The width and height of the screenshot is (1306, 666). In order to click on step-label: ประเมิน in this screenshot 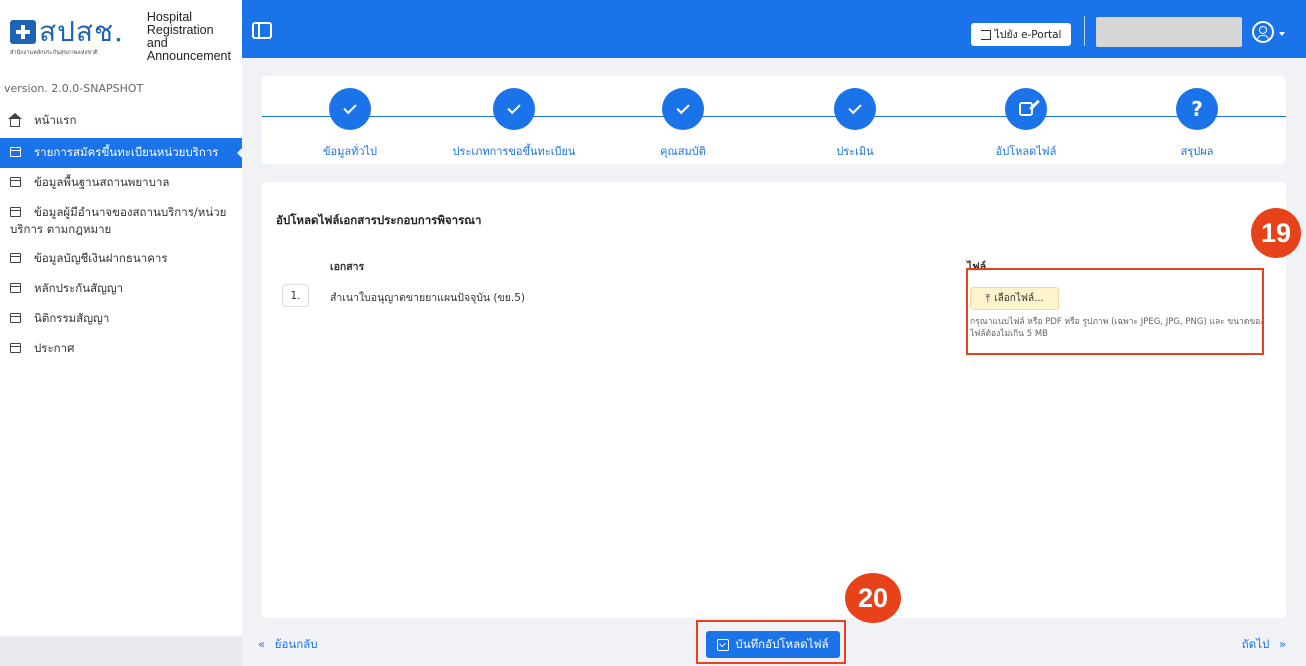, I will do `click(855, 151)`.